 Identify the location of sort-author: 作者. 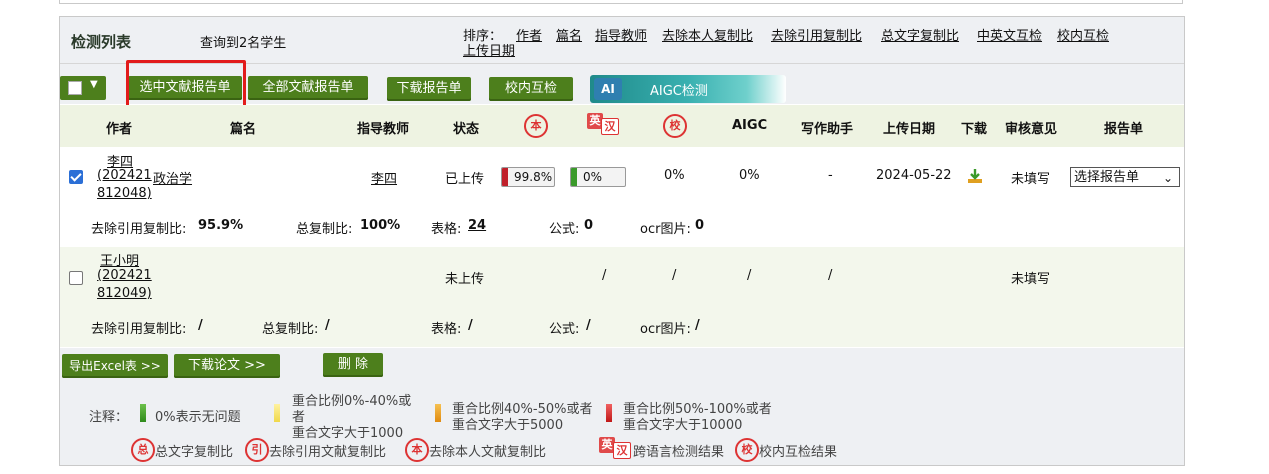
(529, 34).